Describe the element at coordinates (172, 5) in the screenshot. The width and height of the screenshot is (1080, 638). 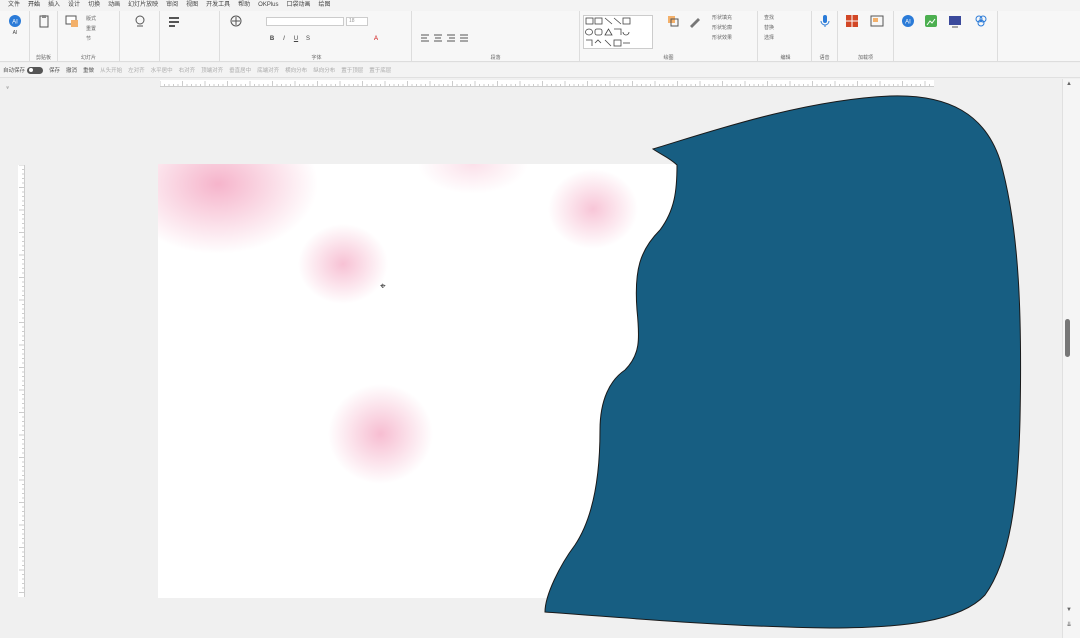
I see `menu-tab: 审阅` at that location.